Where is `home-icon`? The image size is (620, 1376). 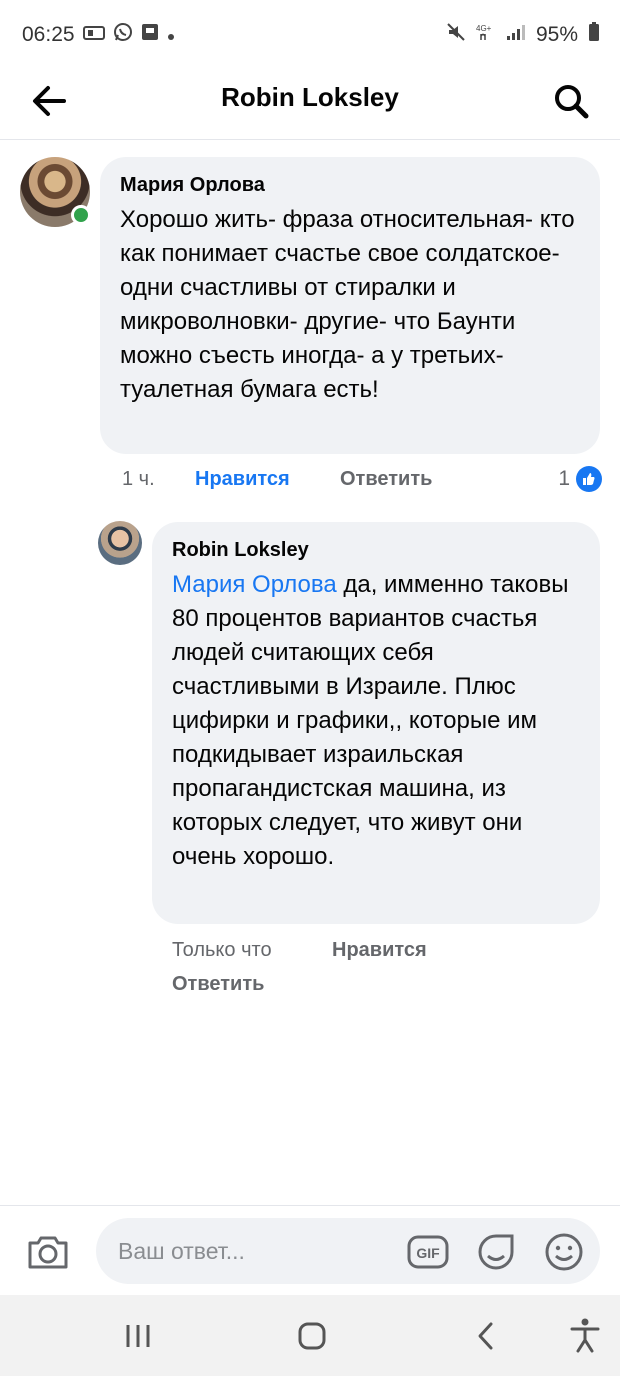
home-icon is located at coordinates (312, 1336).